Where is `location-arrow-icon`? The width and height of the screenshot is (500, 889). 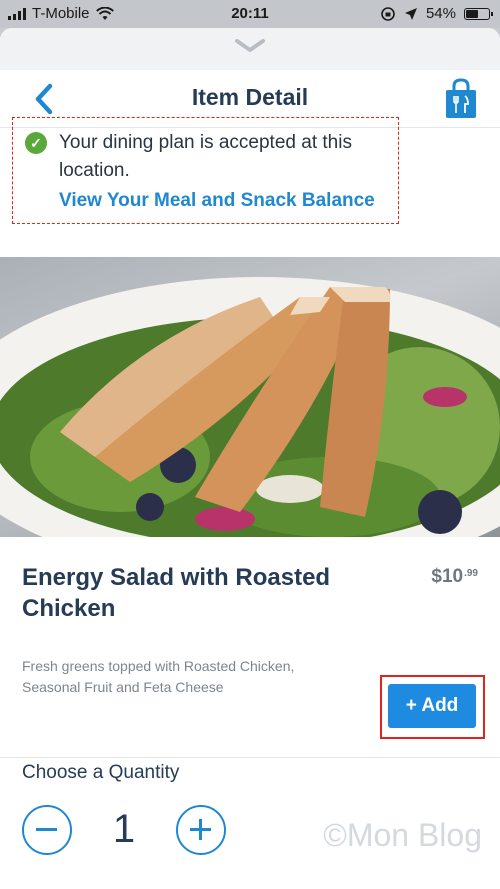
location-arrow-icon is located at coordinates (410, 13).